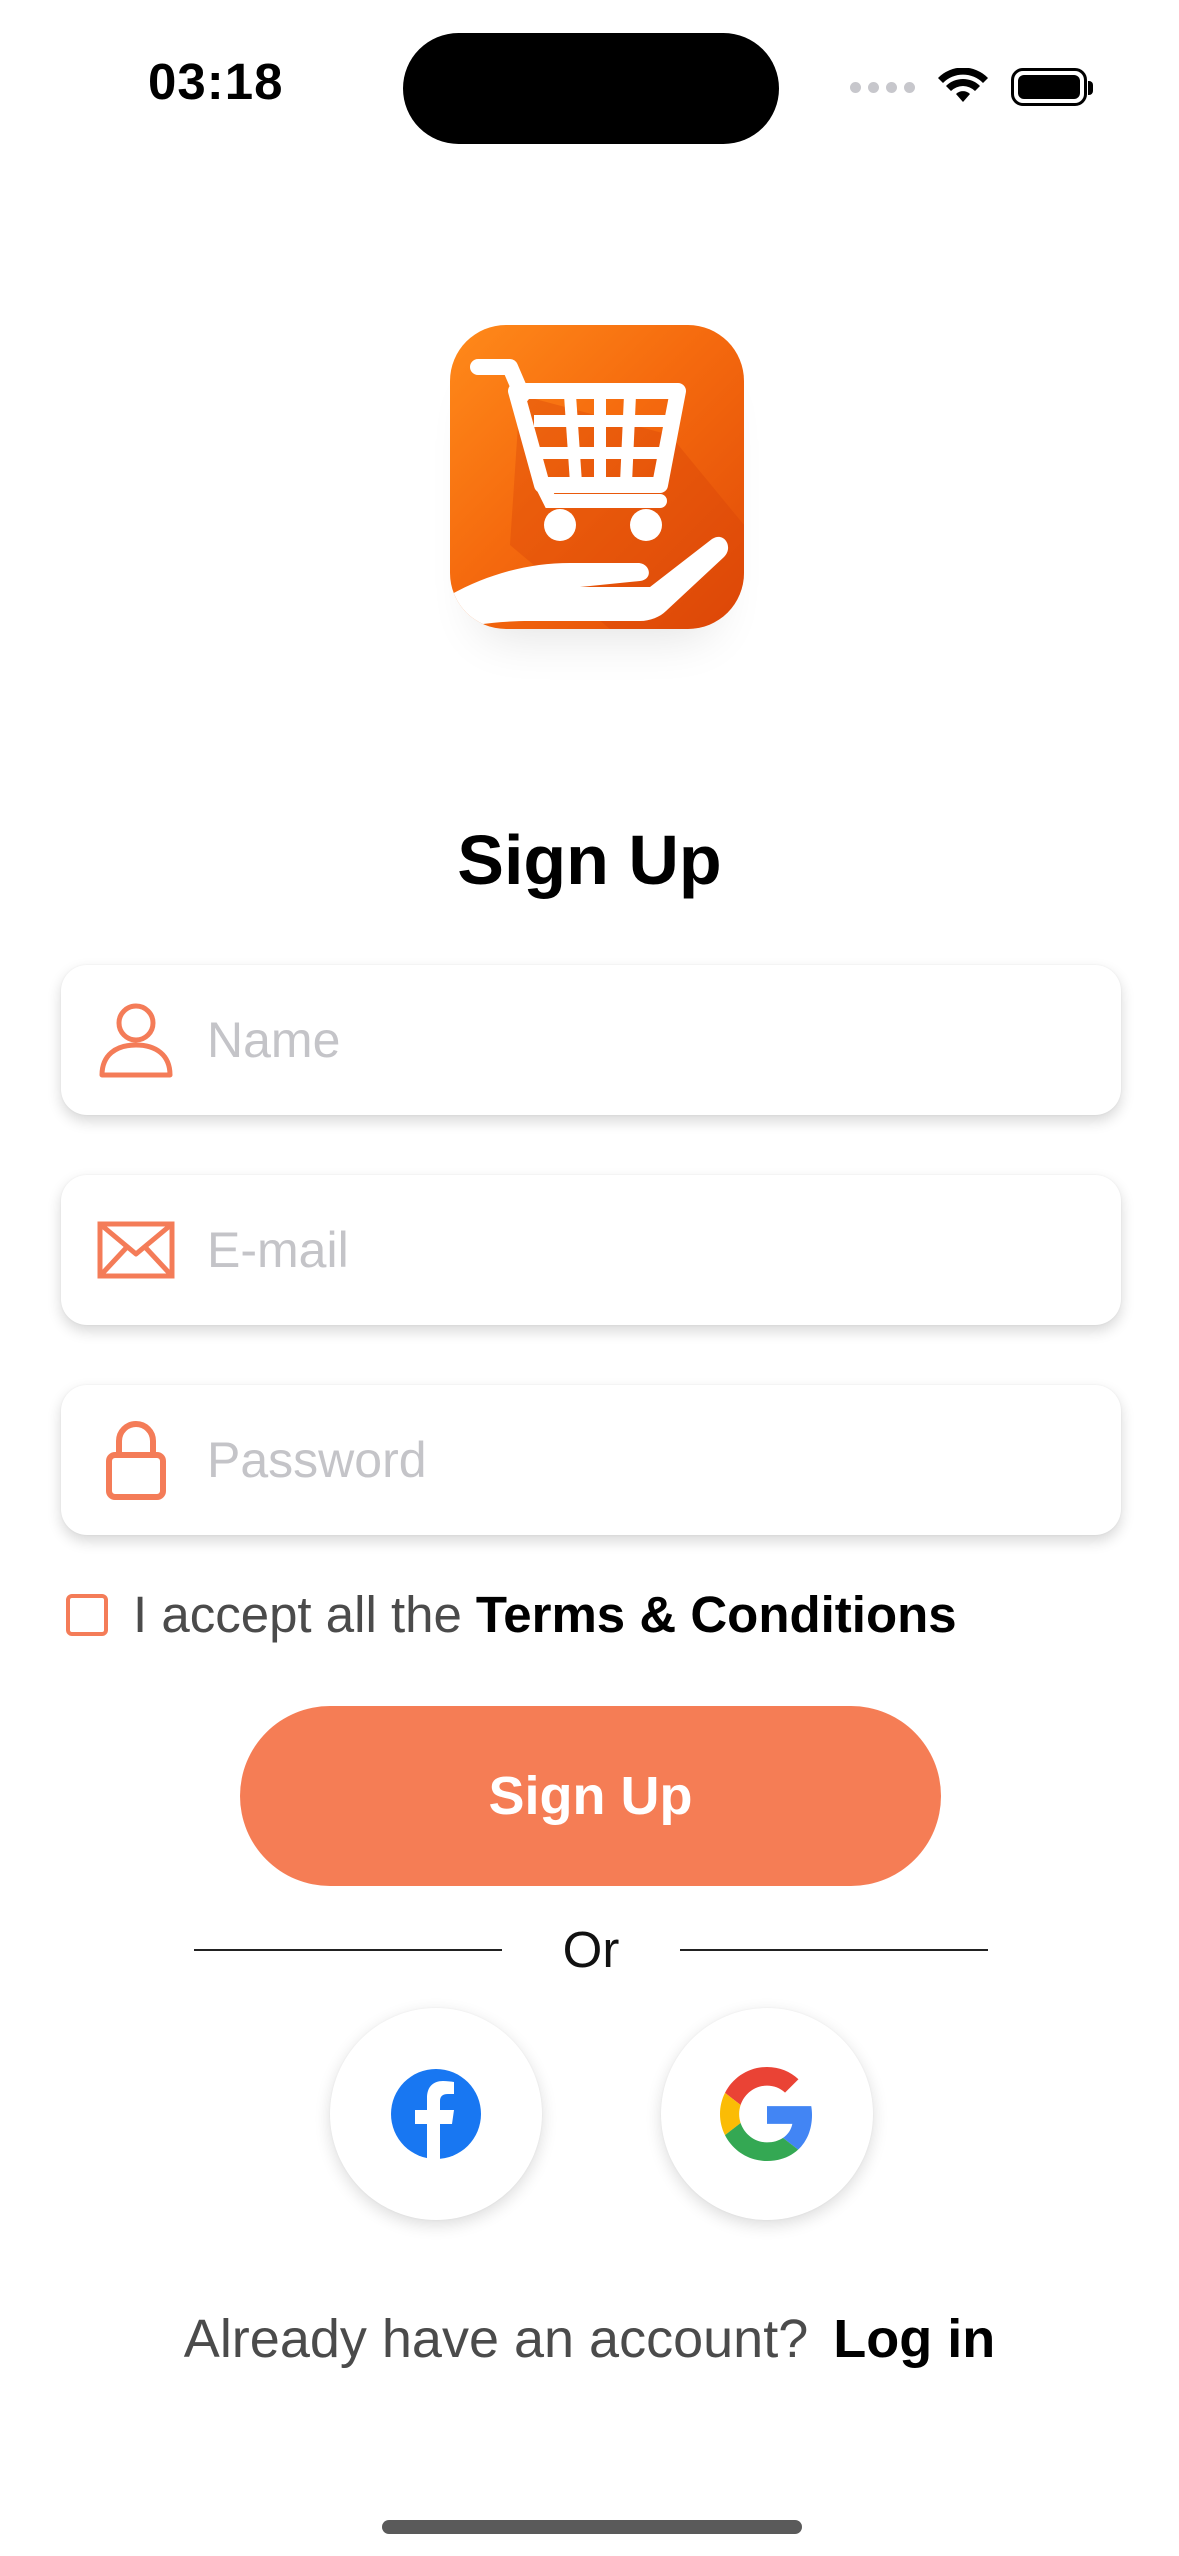  What do you see at coordinates (882, 87) in the screenshot?
I see `cellular-signal-icon` at bounding box center [882, 87].